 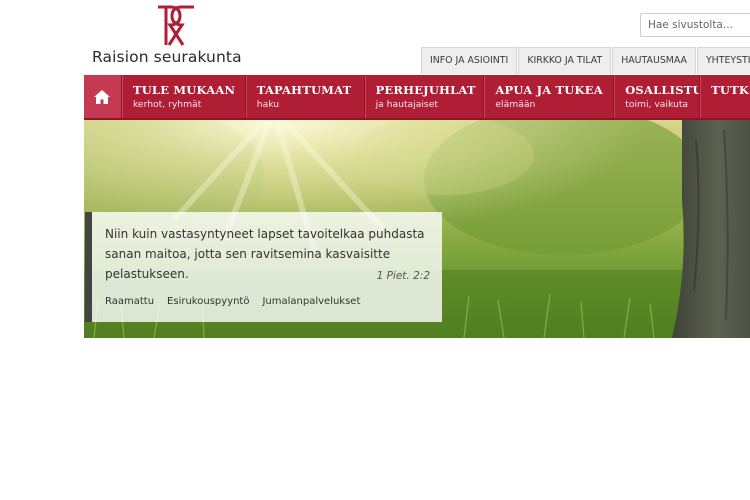 I want to click on nav-item-subtitle: elämään, so click(x=515, y=104).